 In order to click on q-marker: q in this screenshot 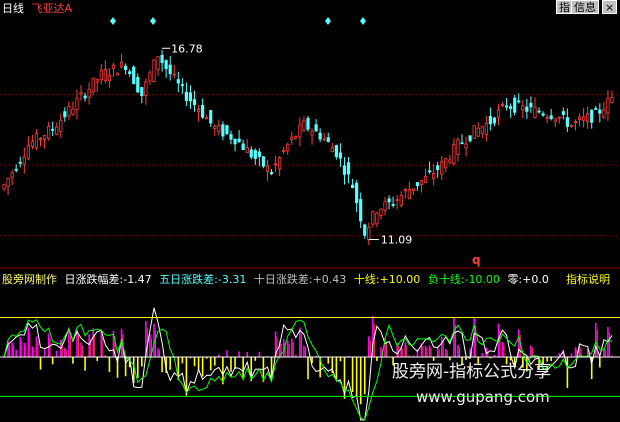, I will do `click(476, 260)`.